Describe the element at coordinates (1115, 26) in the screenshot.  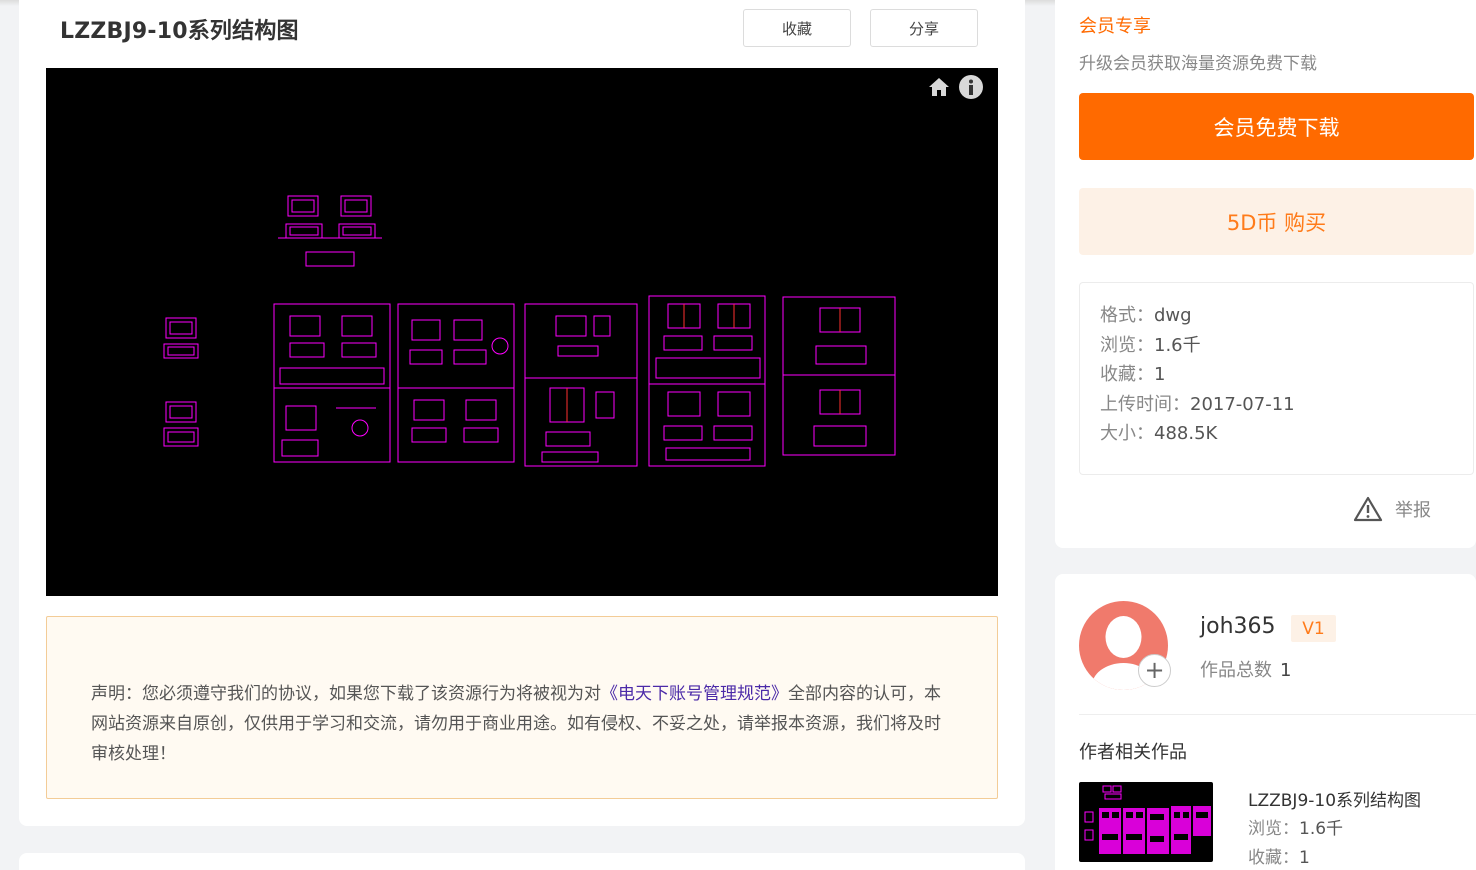
I see `vip-title: 会员专享` at that location.